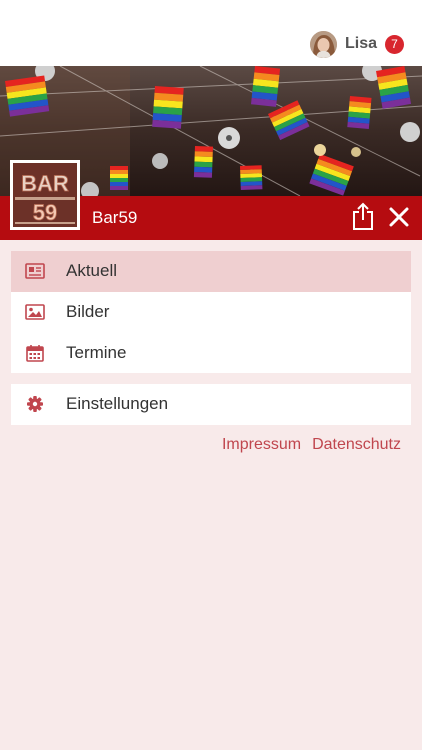 Image resolution: width=422 pixels, height=750 pixels. I want to click on user-profile: Lisa 7, so click(356, 44).